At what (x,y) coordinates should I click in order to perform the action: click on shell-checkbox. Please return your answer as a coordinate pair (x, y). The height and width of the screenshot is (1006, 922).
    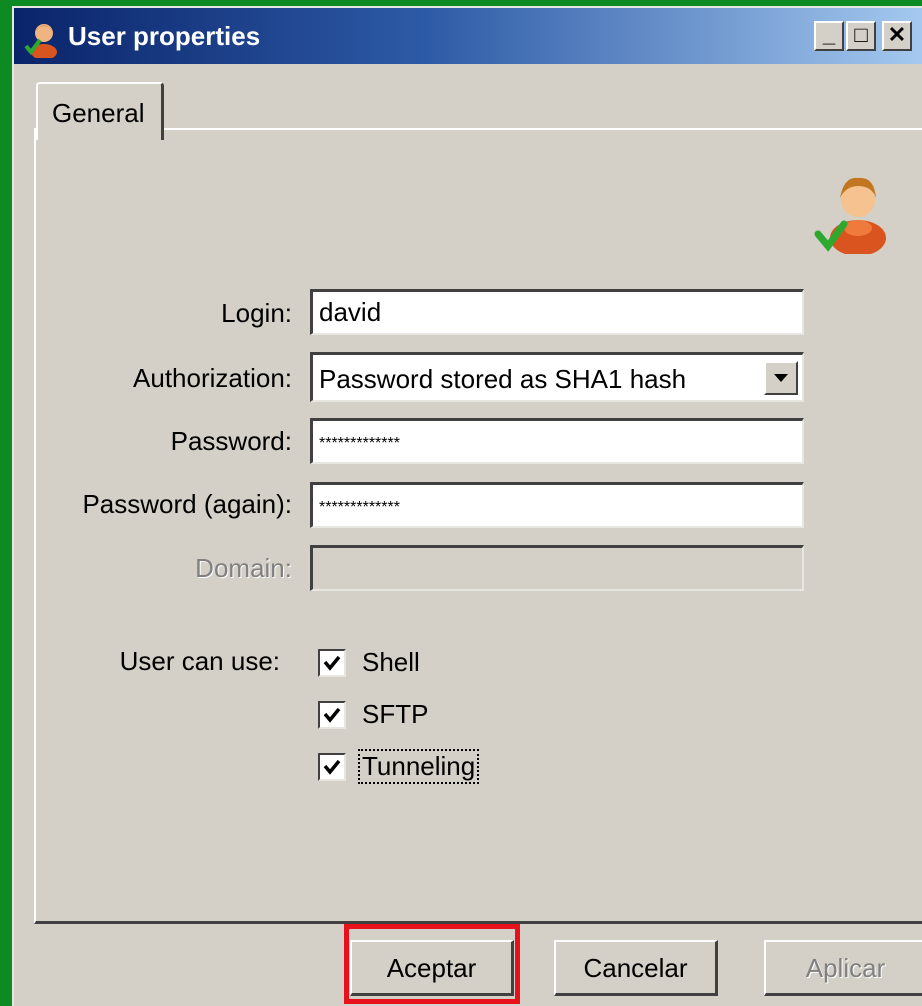
    Looking at the image, I should click on (332, 663).